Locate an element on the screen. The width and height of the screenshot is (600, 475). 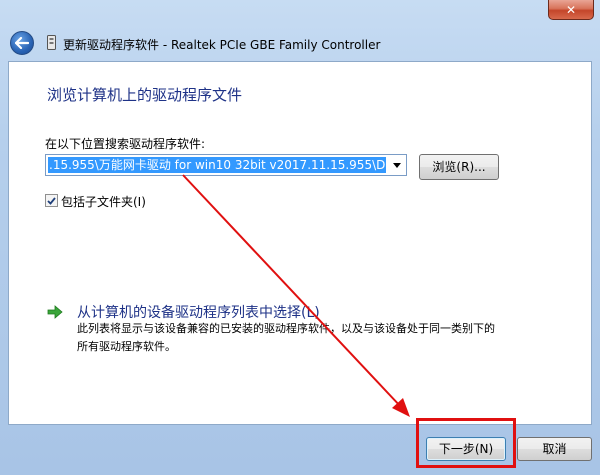
back-arrow-icon is located at coordinates (22, 43).